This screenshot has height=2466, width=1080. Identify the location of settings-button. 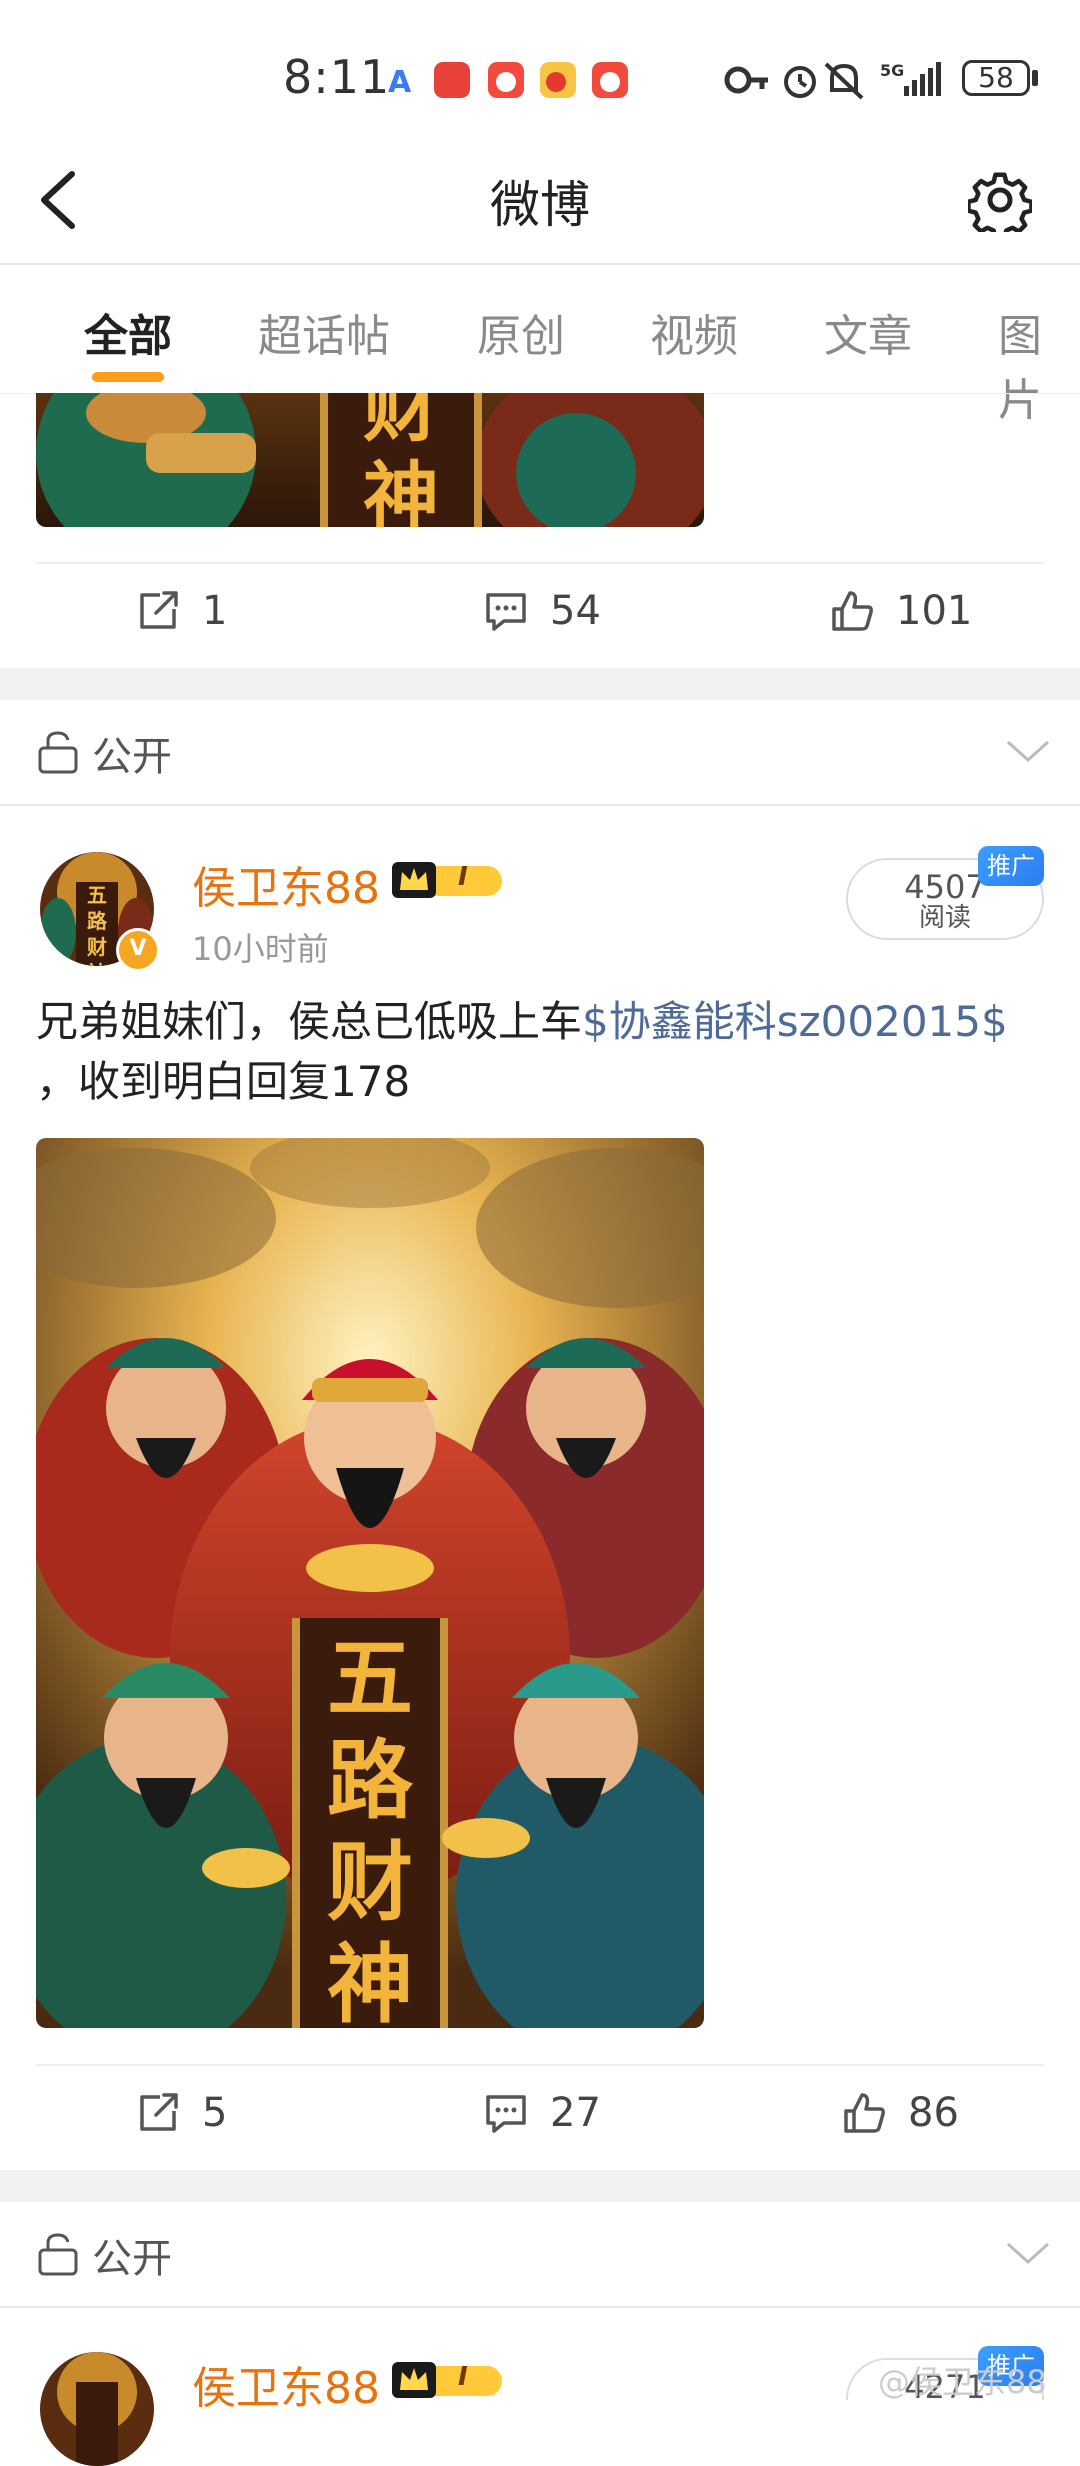
(1000, 204).